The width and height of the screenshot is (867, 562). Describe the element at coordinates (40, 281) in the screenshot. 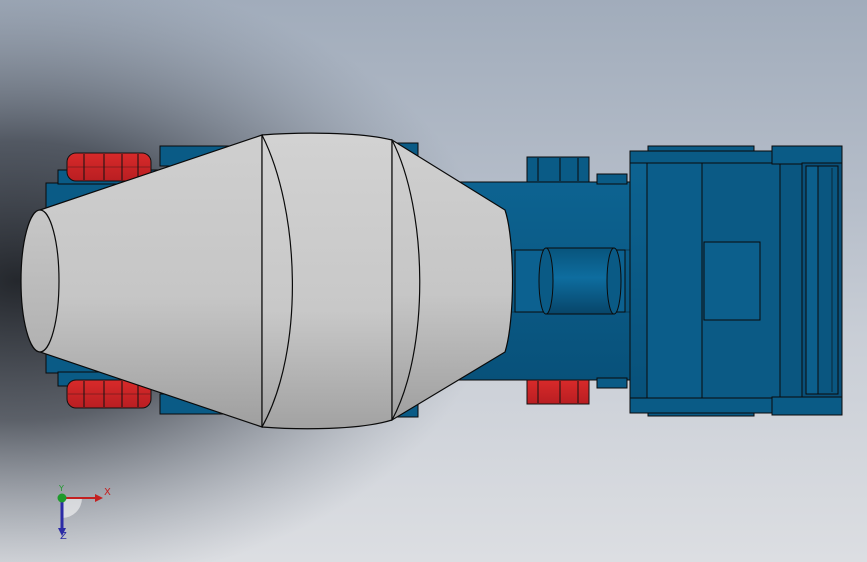

I see `drum-opening` at that location.